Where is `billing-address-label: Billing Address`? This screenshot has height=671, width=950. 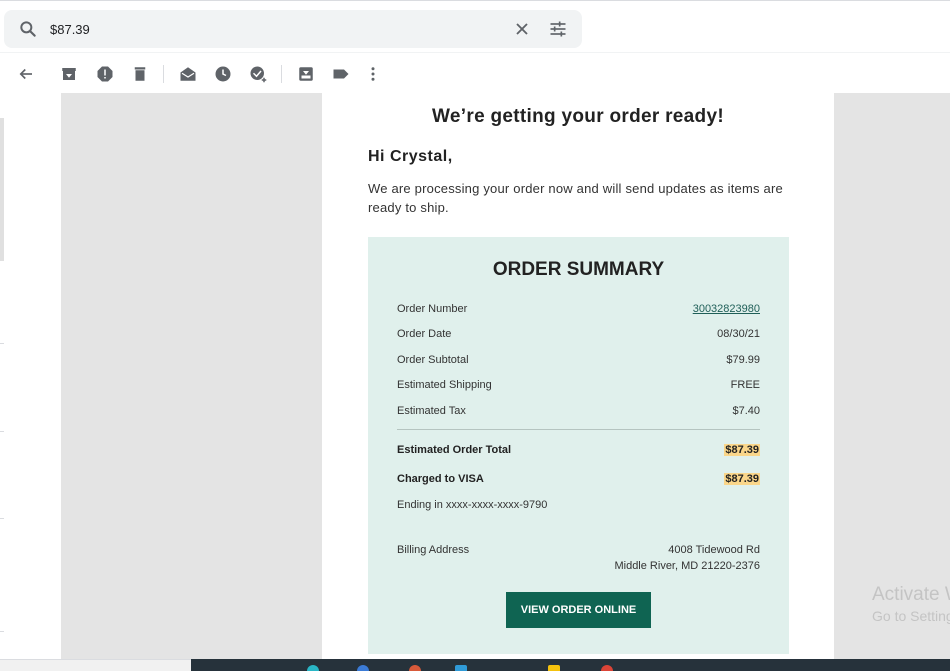
billing-address-label: Billing Address is located at coordinates (433, 550).